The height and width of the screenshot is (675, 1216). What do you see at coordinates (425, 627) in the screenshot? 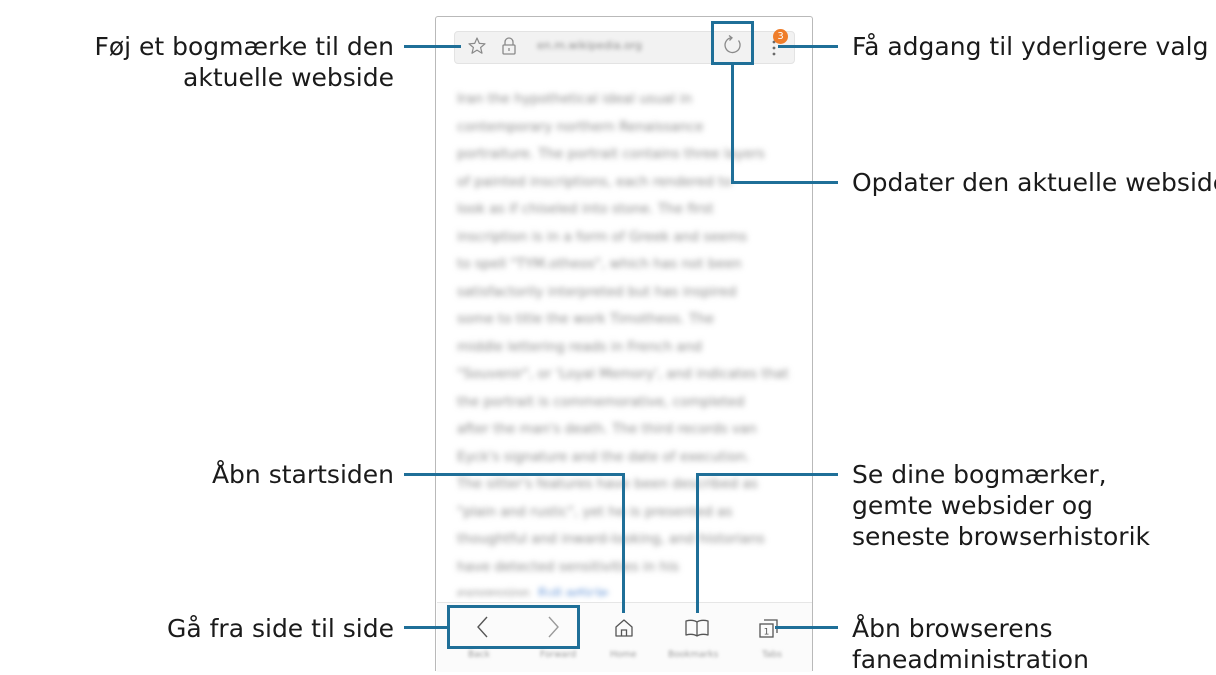
I see `navigate-callout-line` at bounding box center [425, 627].